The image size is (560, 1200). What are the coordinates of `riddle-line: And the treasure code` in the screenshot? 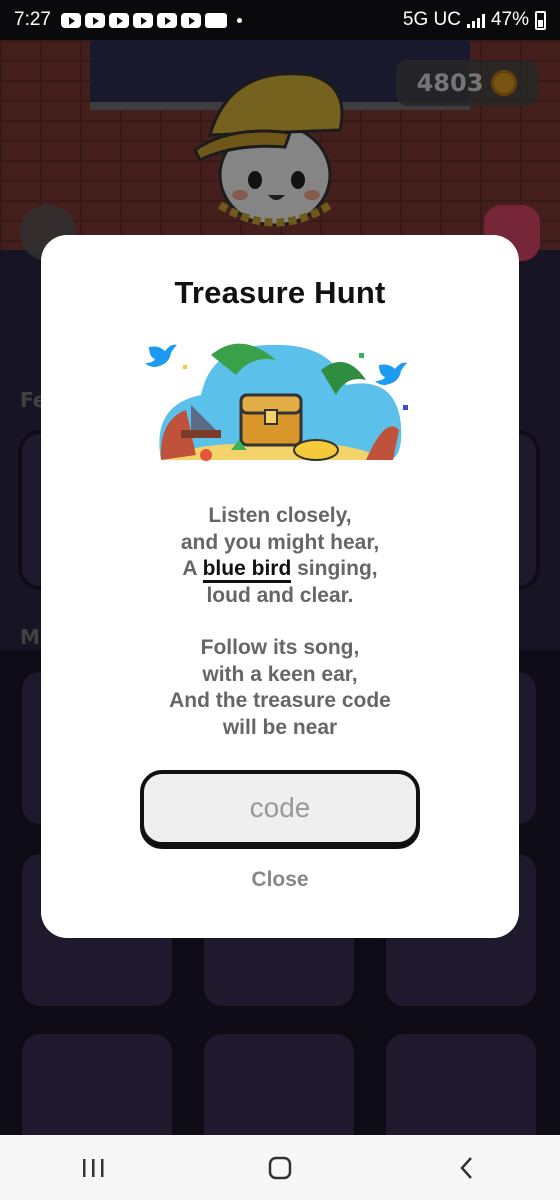 It's located at (280, 700).